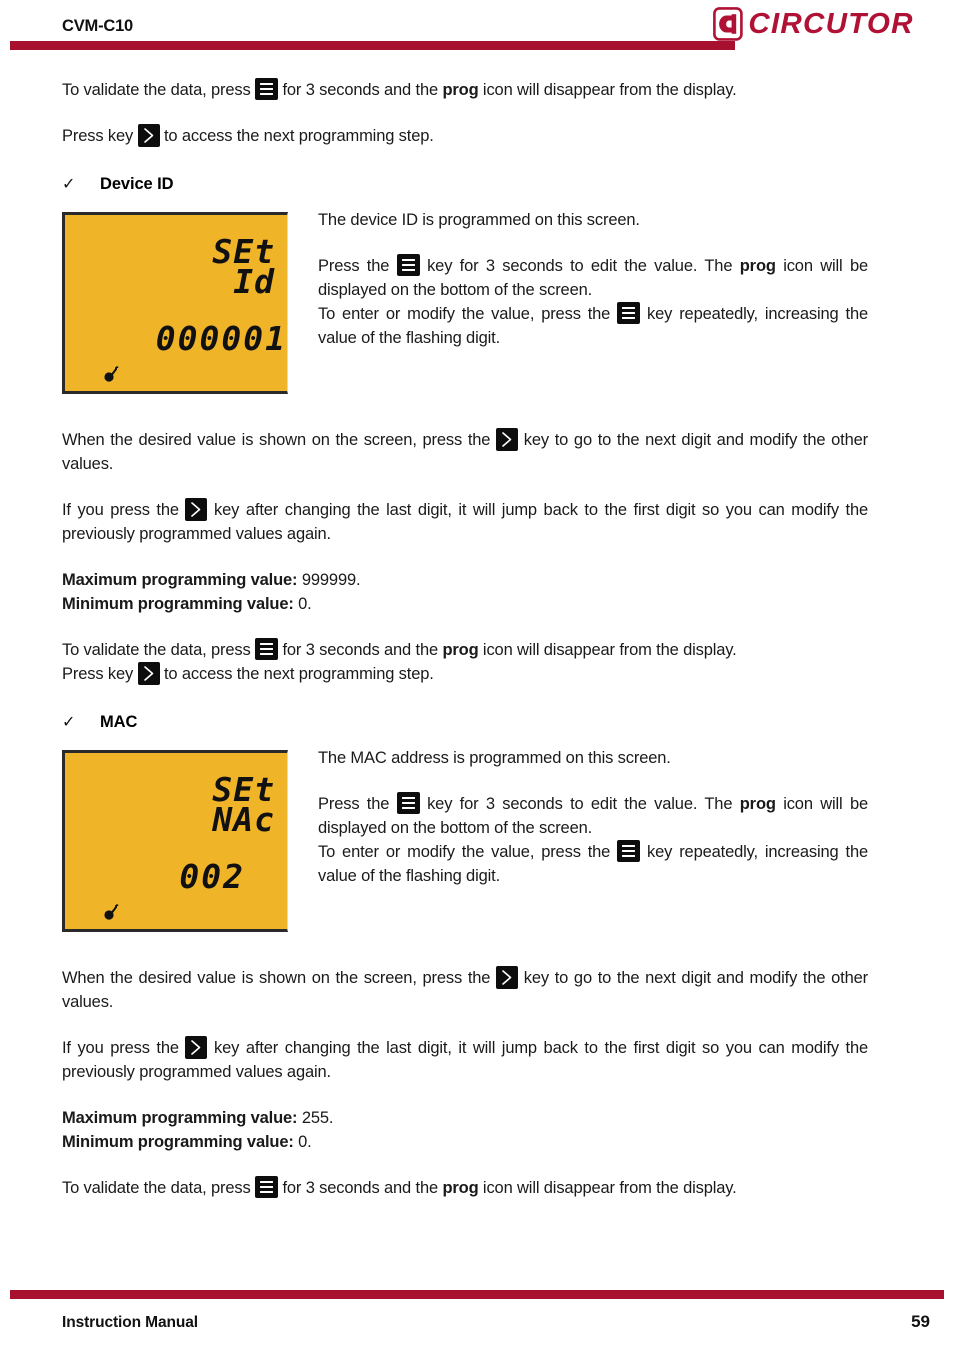 The width and height of the screenshot is (954, 1350). I want to click on lcd-value-mac: 002, so click(212, 876).